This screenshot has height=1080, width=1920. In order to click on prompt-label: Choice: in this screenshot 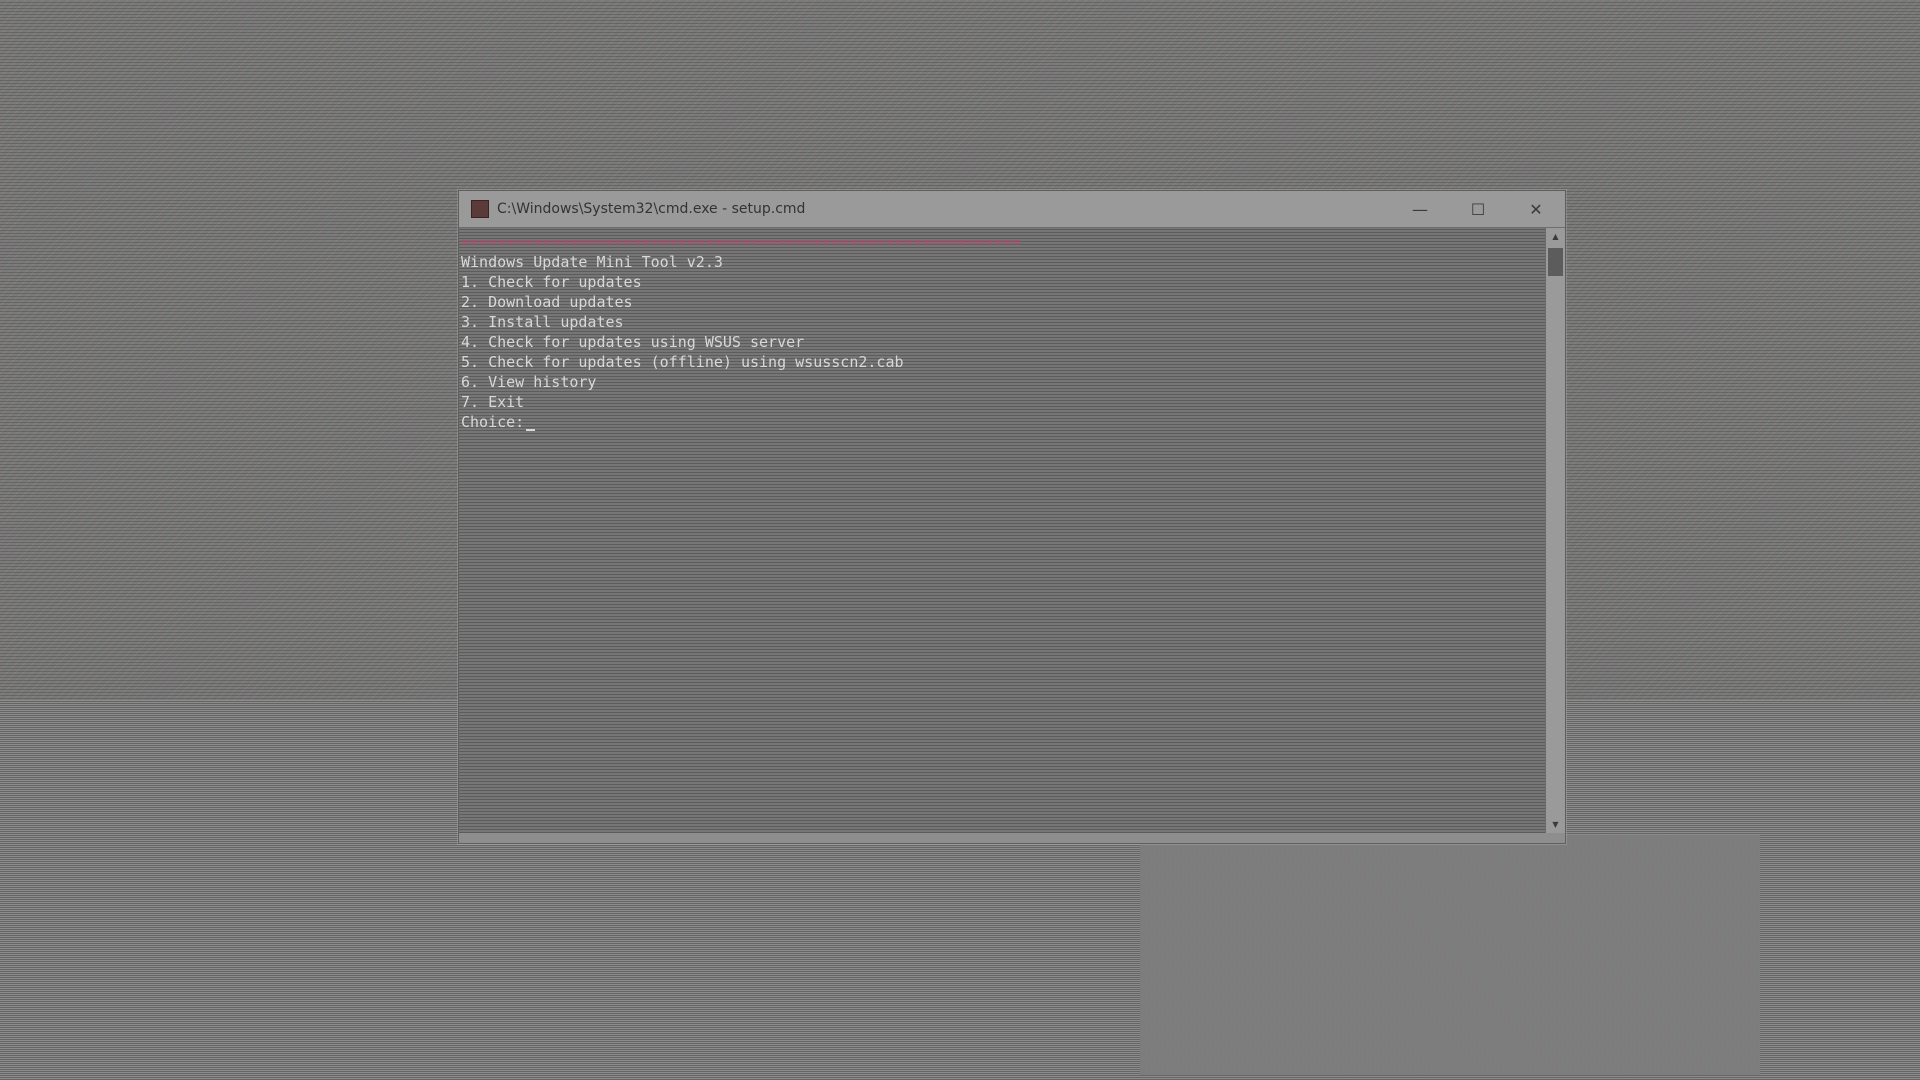, I will do `click(493, 422)`.